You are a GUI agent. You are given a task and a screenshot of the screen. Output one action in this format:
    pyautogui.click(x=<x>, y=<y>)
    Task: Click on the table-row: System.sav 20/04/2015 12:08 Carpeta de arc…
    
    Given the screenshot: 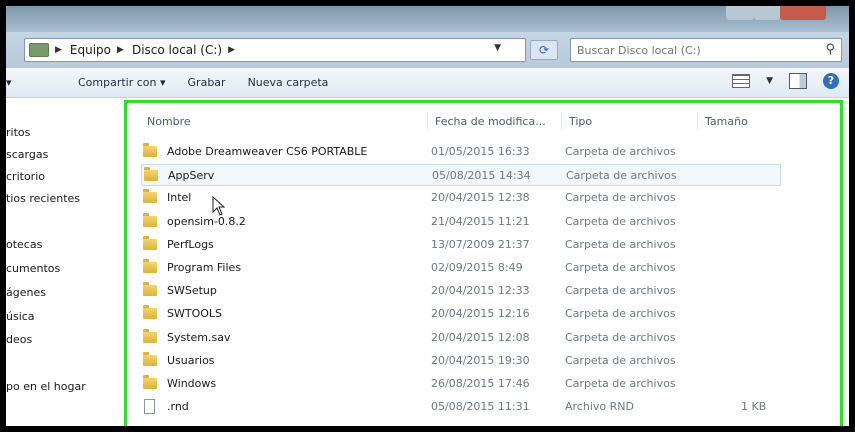 What is the action you would take?
    pyautogui.click(x=461, y=338)
    